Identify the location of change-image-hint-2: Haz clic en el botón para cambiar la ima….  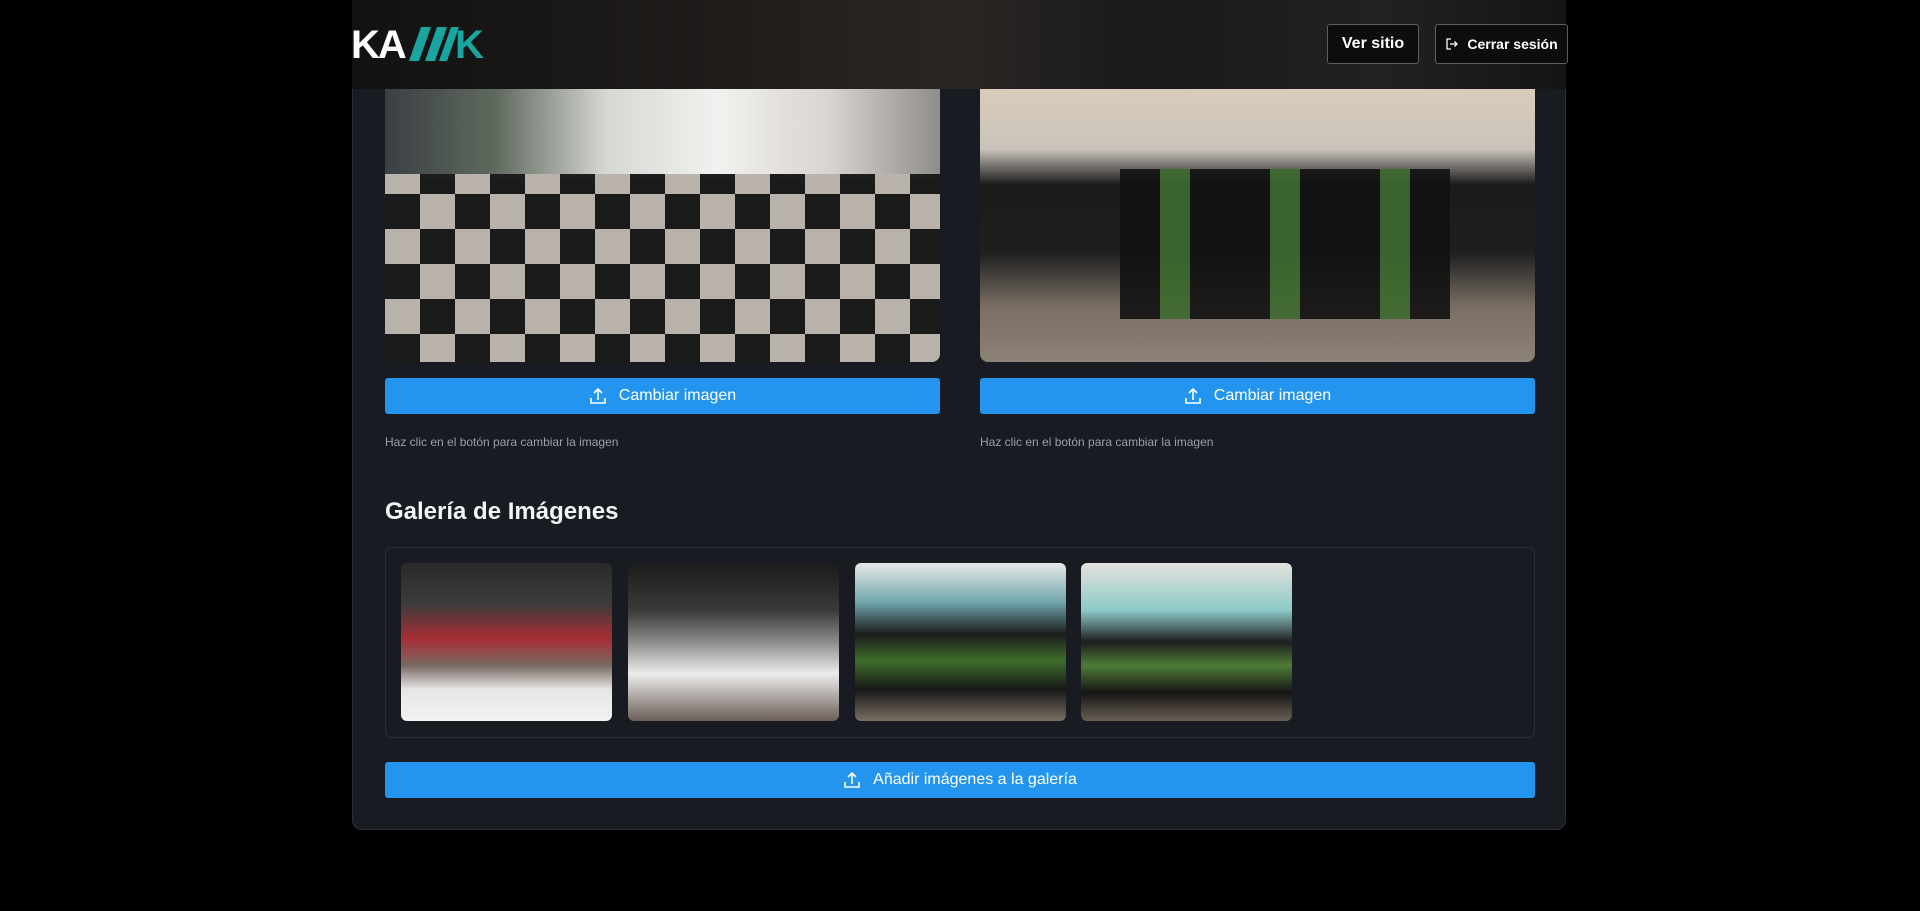
(1097, 442).